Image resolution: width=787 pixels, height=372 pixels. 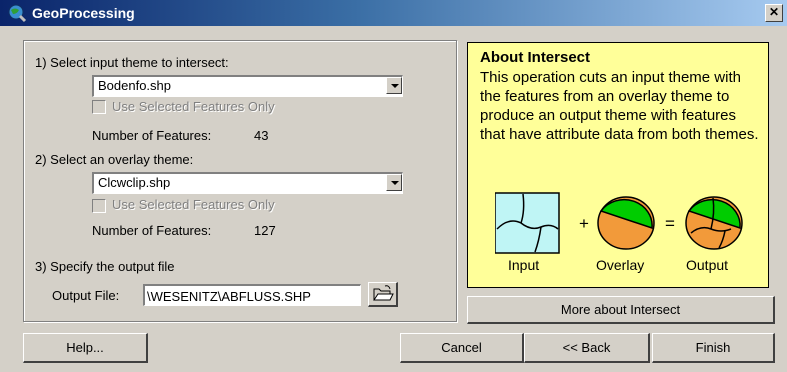 What do you see at coordinates (393, 13) in the screenshot?
I see `title-bar: GeoProcessing ✕` at bounding box center [393, 13].